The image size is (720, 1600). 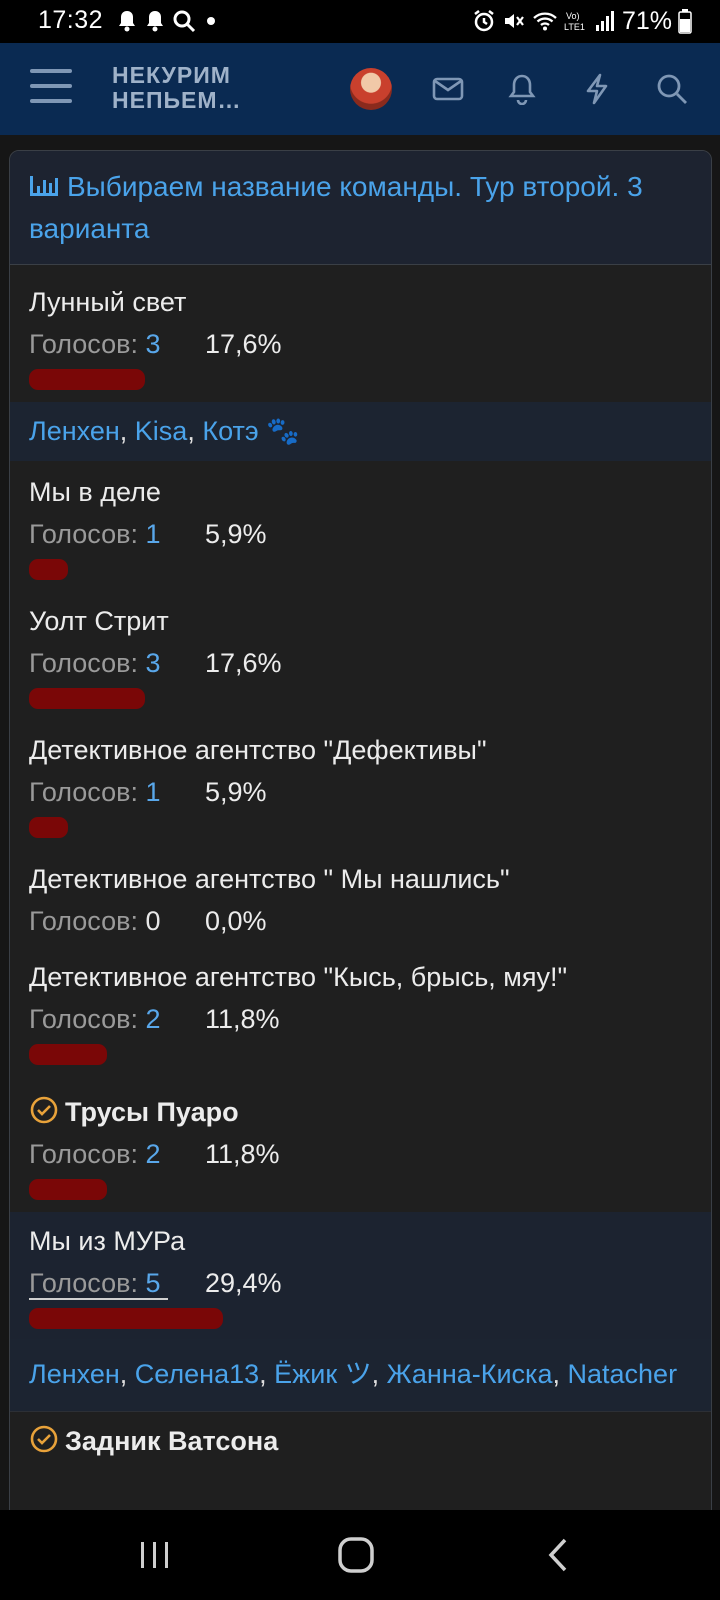 I want to click on poll-option: Мы из МУРа Голосов: 5 29,4%, so click(x=360, y=1275).